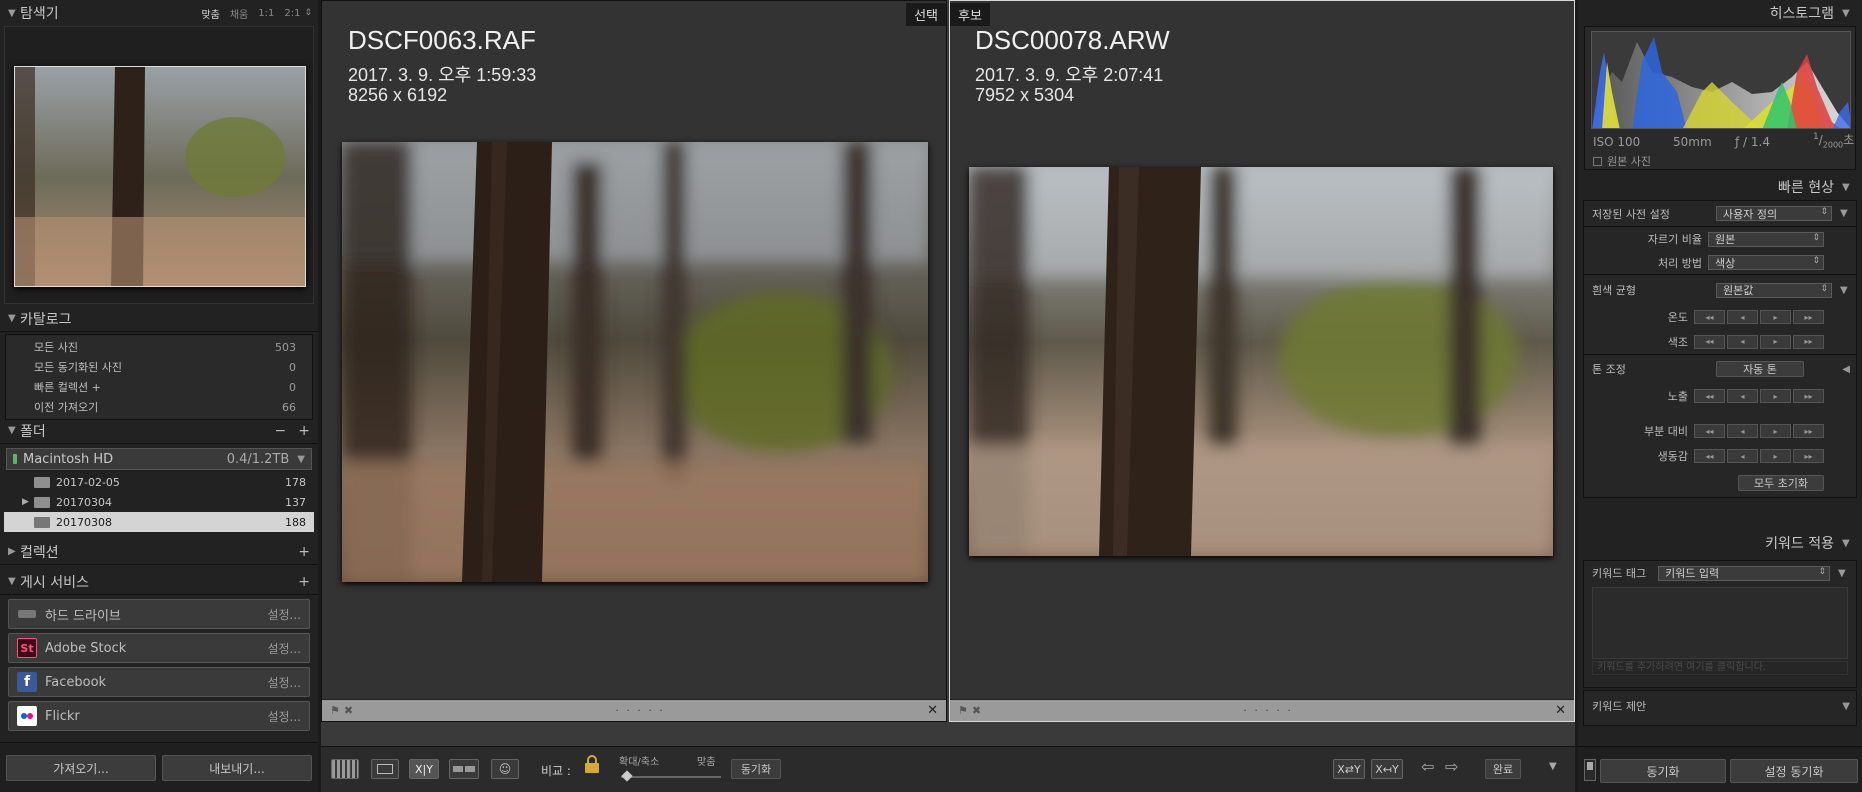 This screenshot has height=792, width=1862. Describe the element at coordinates (1503, 769) in the screenshot. I see `done-button: 완료` at that location.